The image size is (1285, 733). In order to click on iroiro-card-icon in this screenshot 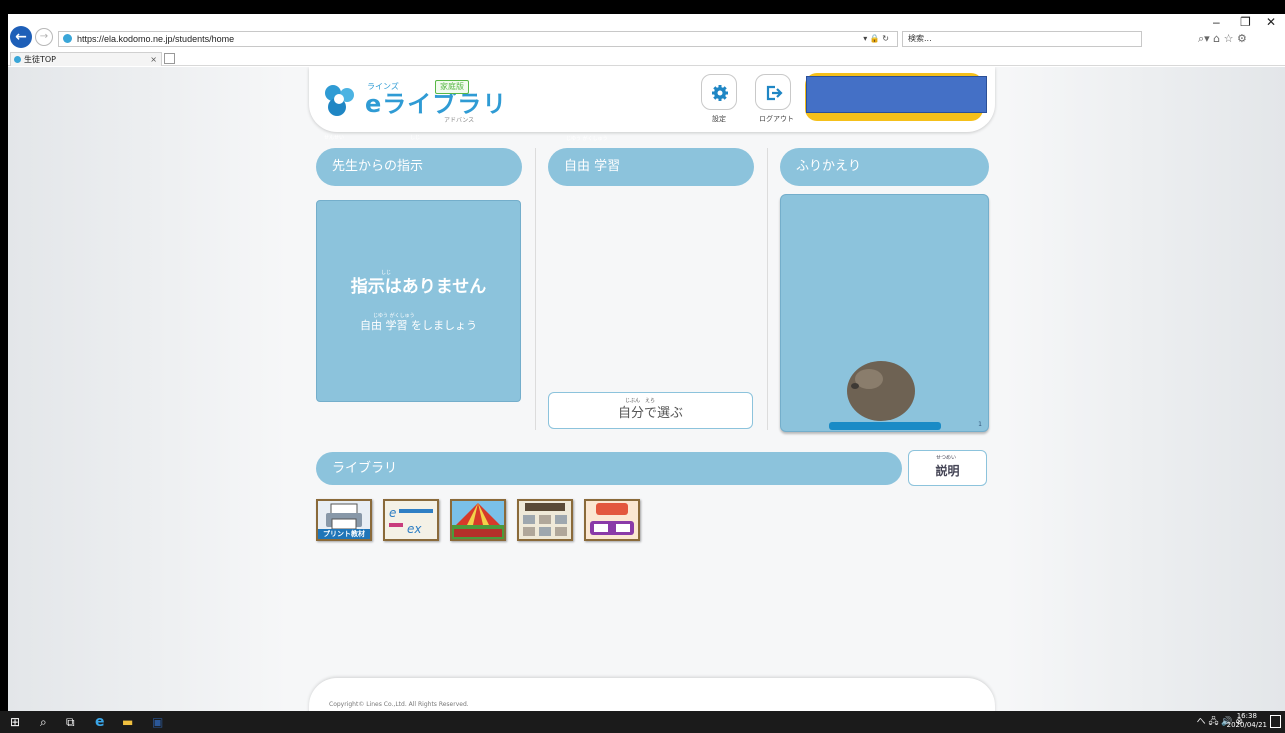, I will do `click(612, 519)`.